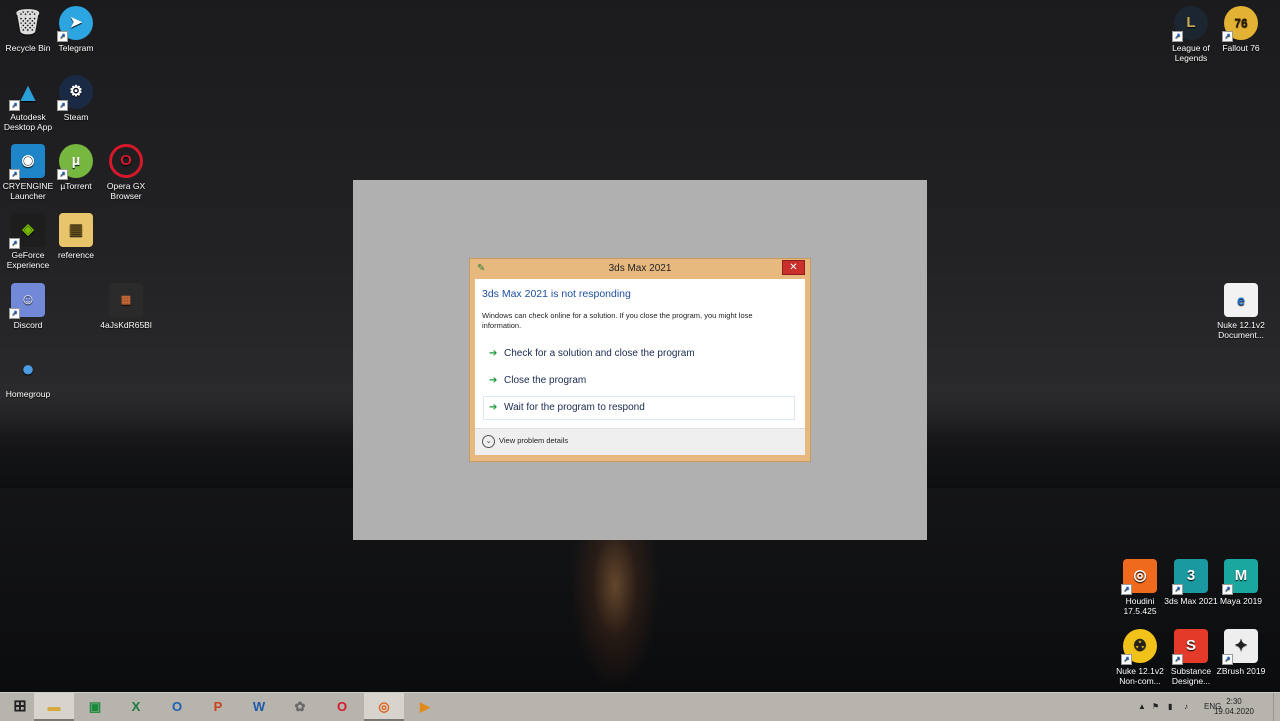 Image resolution: width=1280 pixels, height=721 pixels. I want to click on media-player-icon: ▶, so click(425, 706).